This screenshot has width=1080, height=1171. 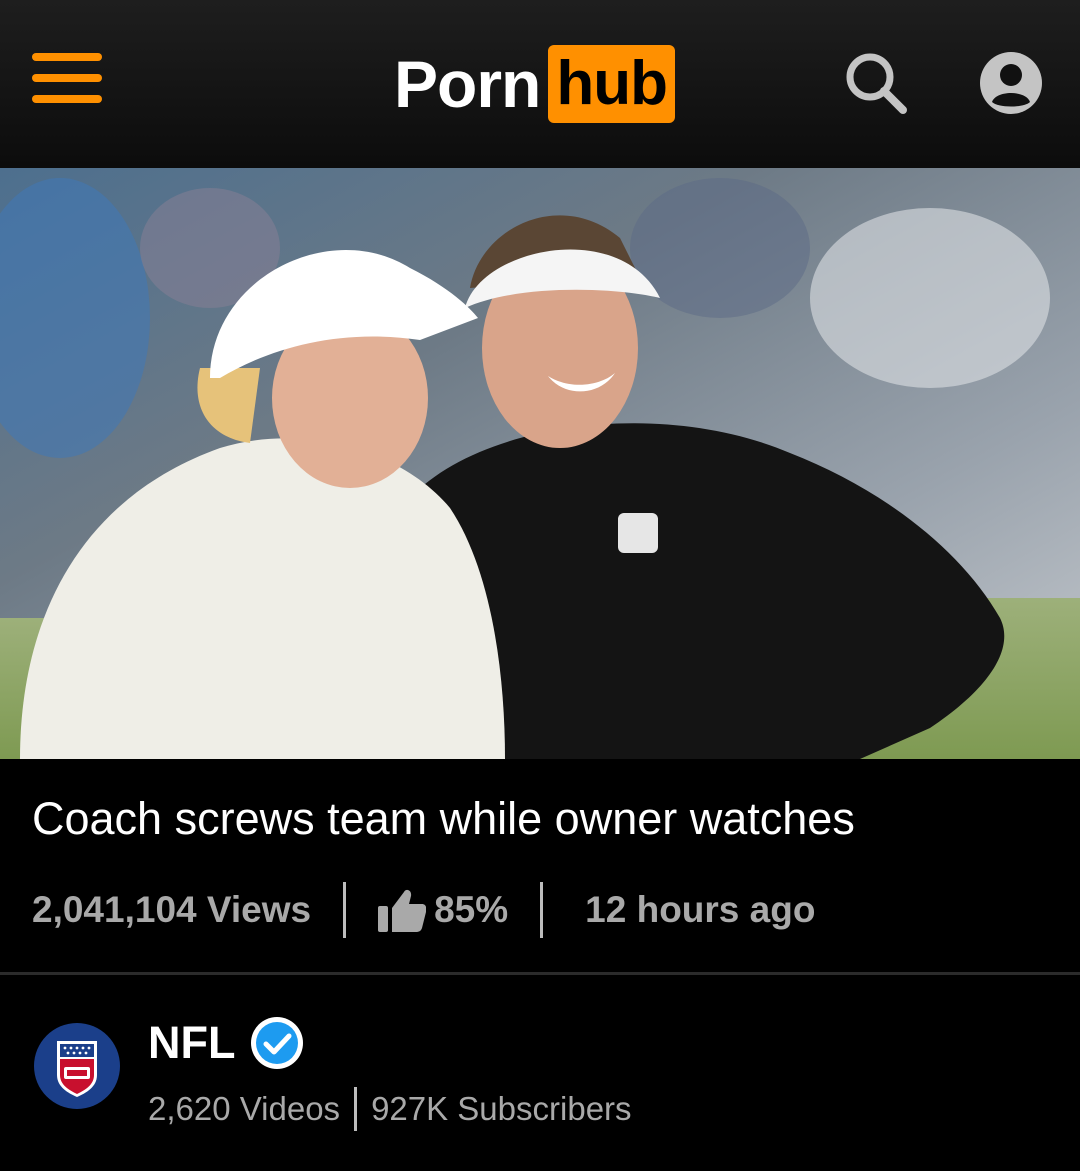 I want to click on channel-meta: 2,620 Videos 927K Subscribers, so click(x=390, y=1109).